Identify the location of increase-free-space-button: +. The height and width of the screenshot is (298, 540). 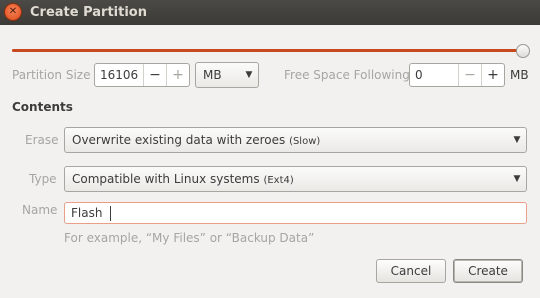
(492, 75).